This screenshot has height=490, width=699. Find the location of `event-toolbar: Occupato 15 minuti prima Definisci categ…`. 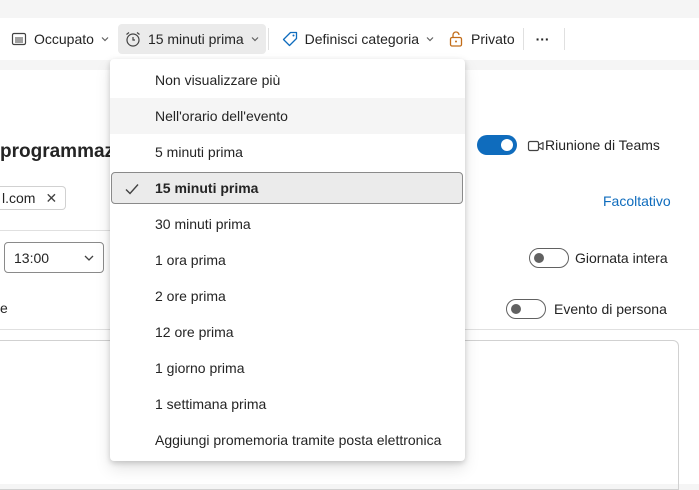

event-toolbar: Occupato 15 minuti prima Definisci categ… is located at coordinates (349, 39).